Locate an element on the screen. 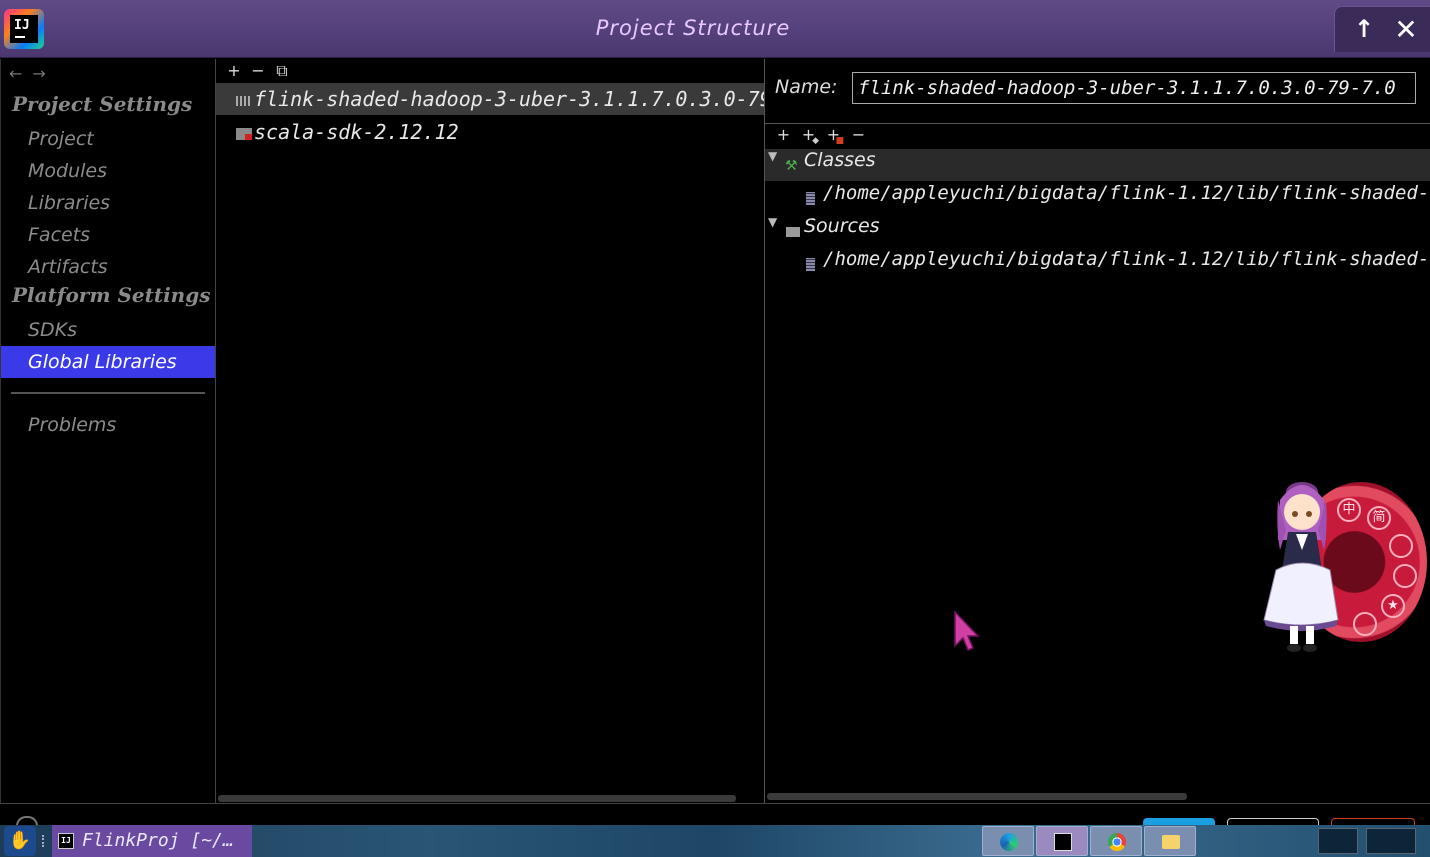 The image size is (1430, 857). dialog-button-bar is located at coordinates (715, 814).